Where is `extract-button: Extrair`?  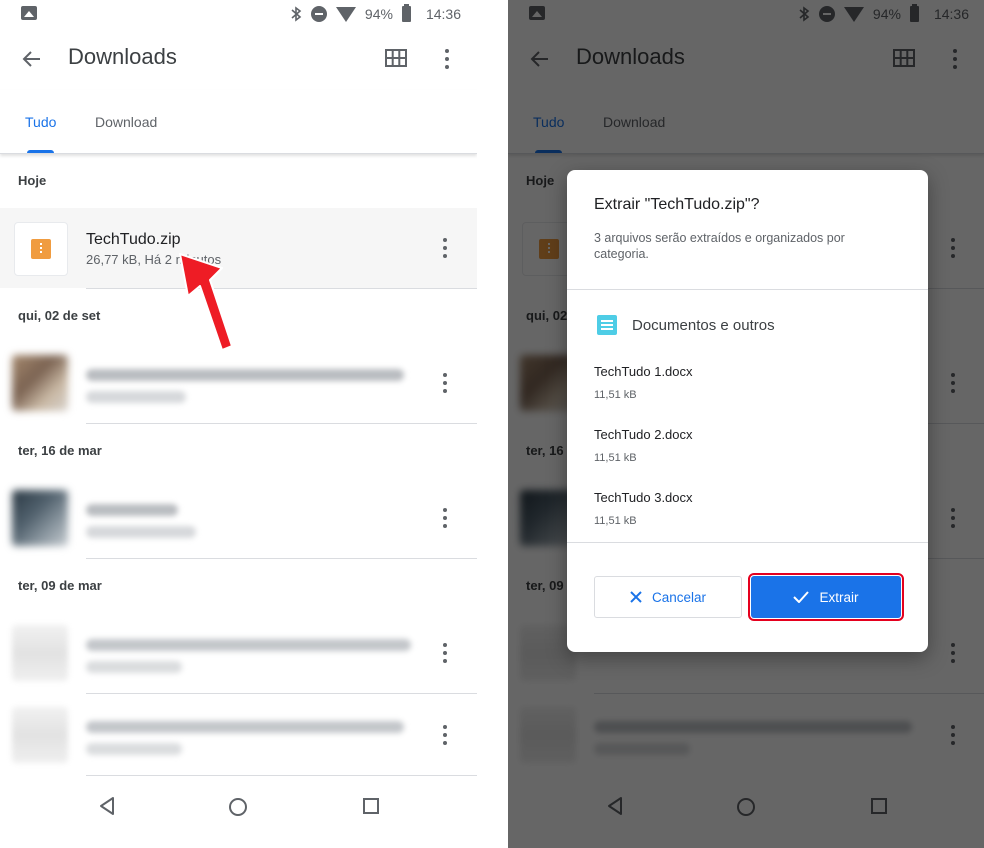
extract-button: Extrair is located at coordinates (826, 597).